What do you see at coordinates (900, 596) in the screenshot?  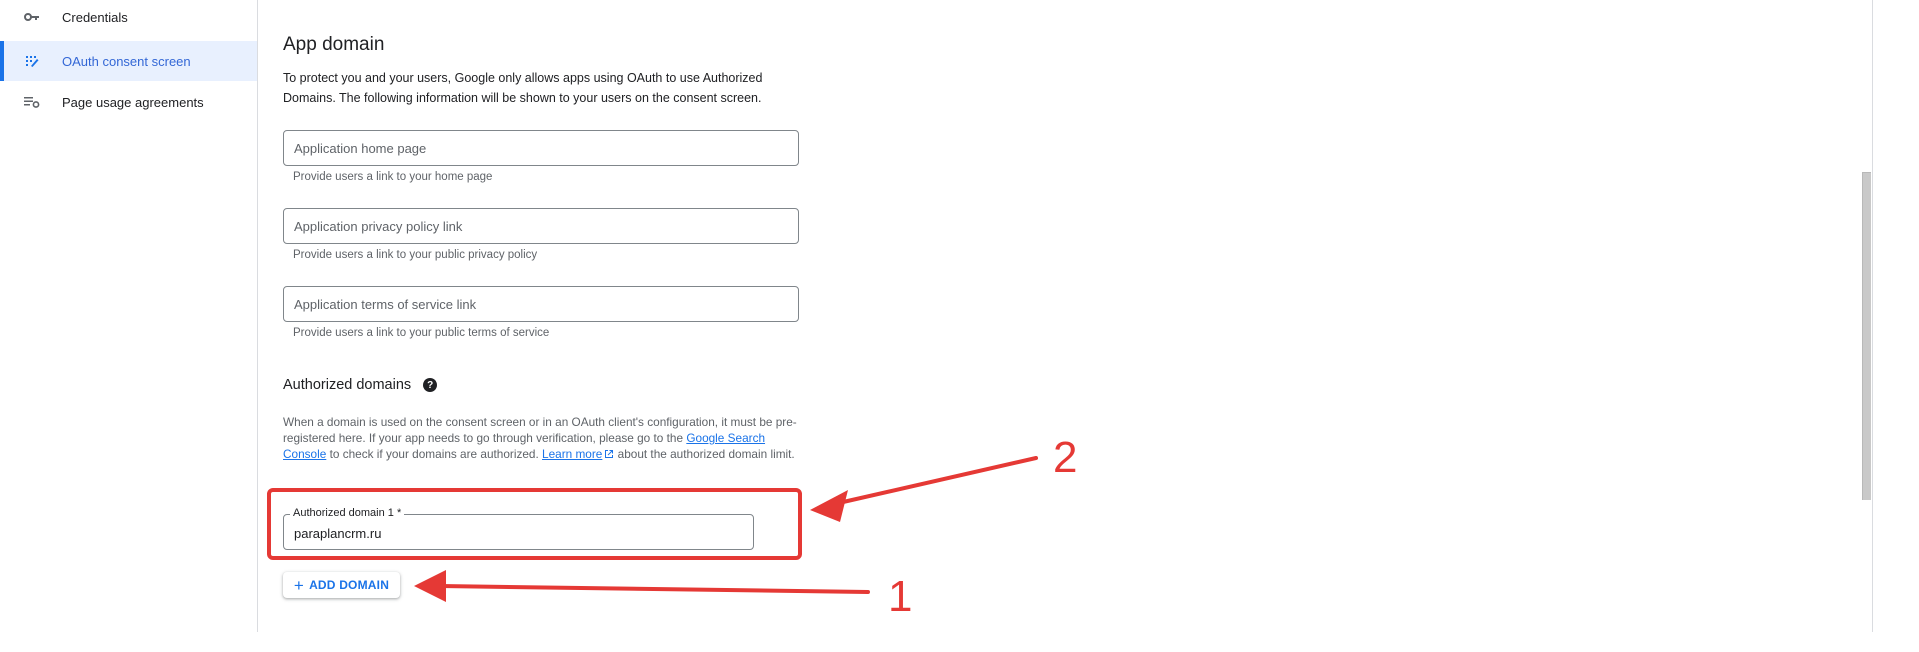 I see `annotation-label-1: 1` at bounding box center [900, 596].